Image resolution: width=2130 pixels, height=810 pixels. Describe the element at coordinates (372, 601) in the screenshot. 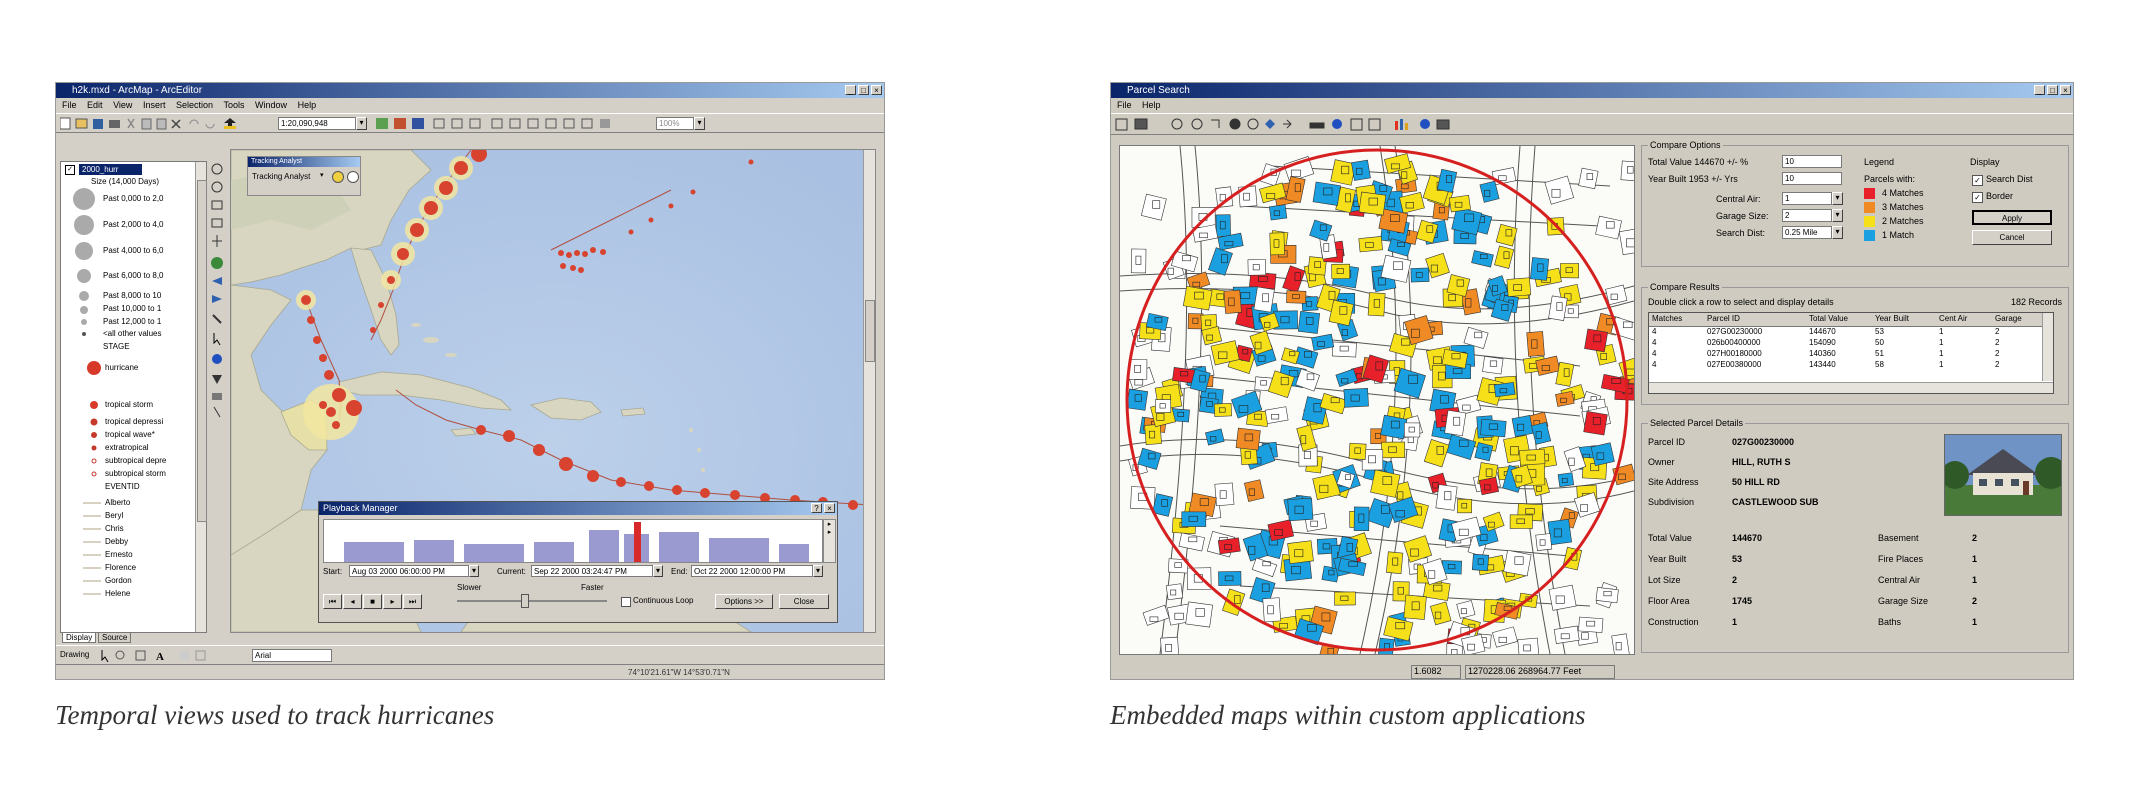

I see `stop-button: ■` at that location.